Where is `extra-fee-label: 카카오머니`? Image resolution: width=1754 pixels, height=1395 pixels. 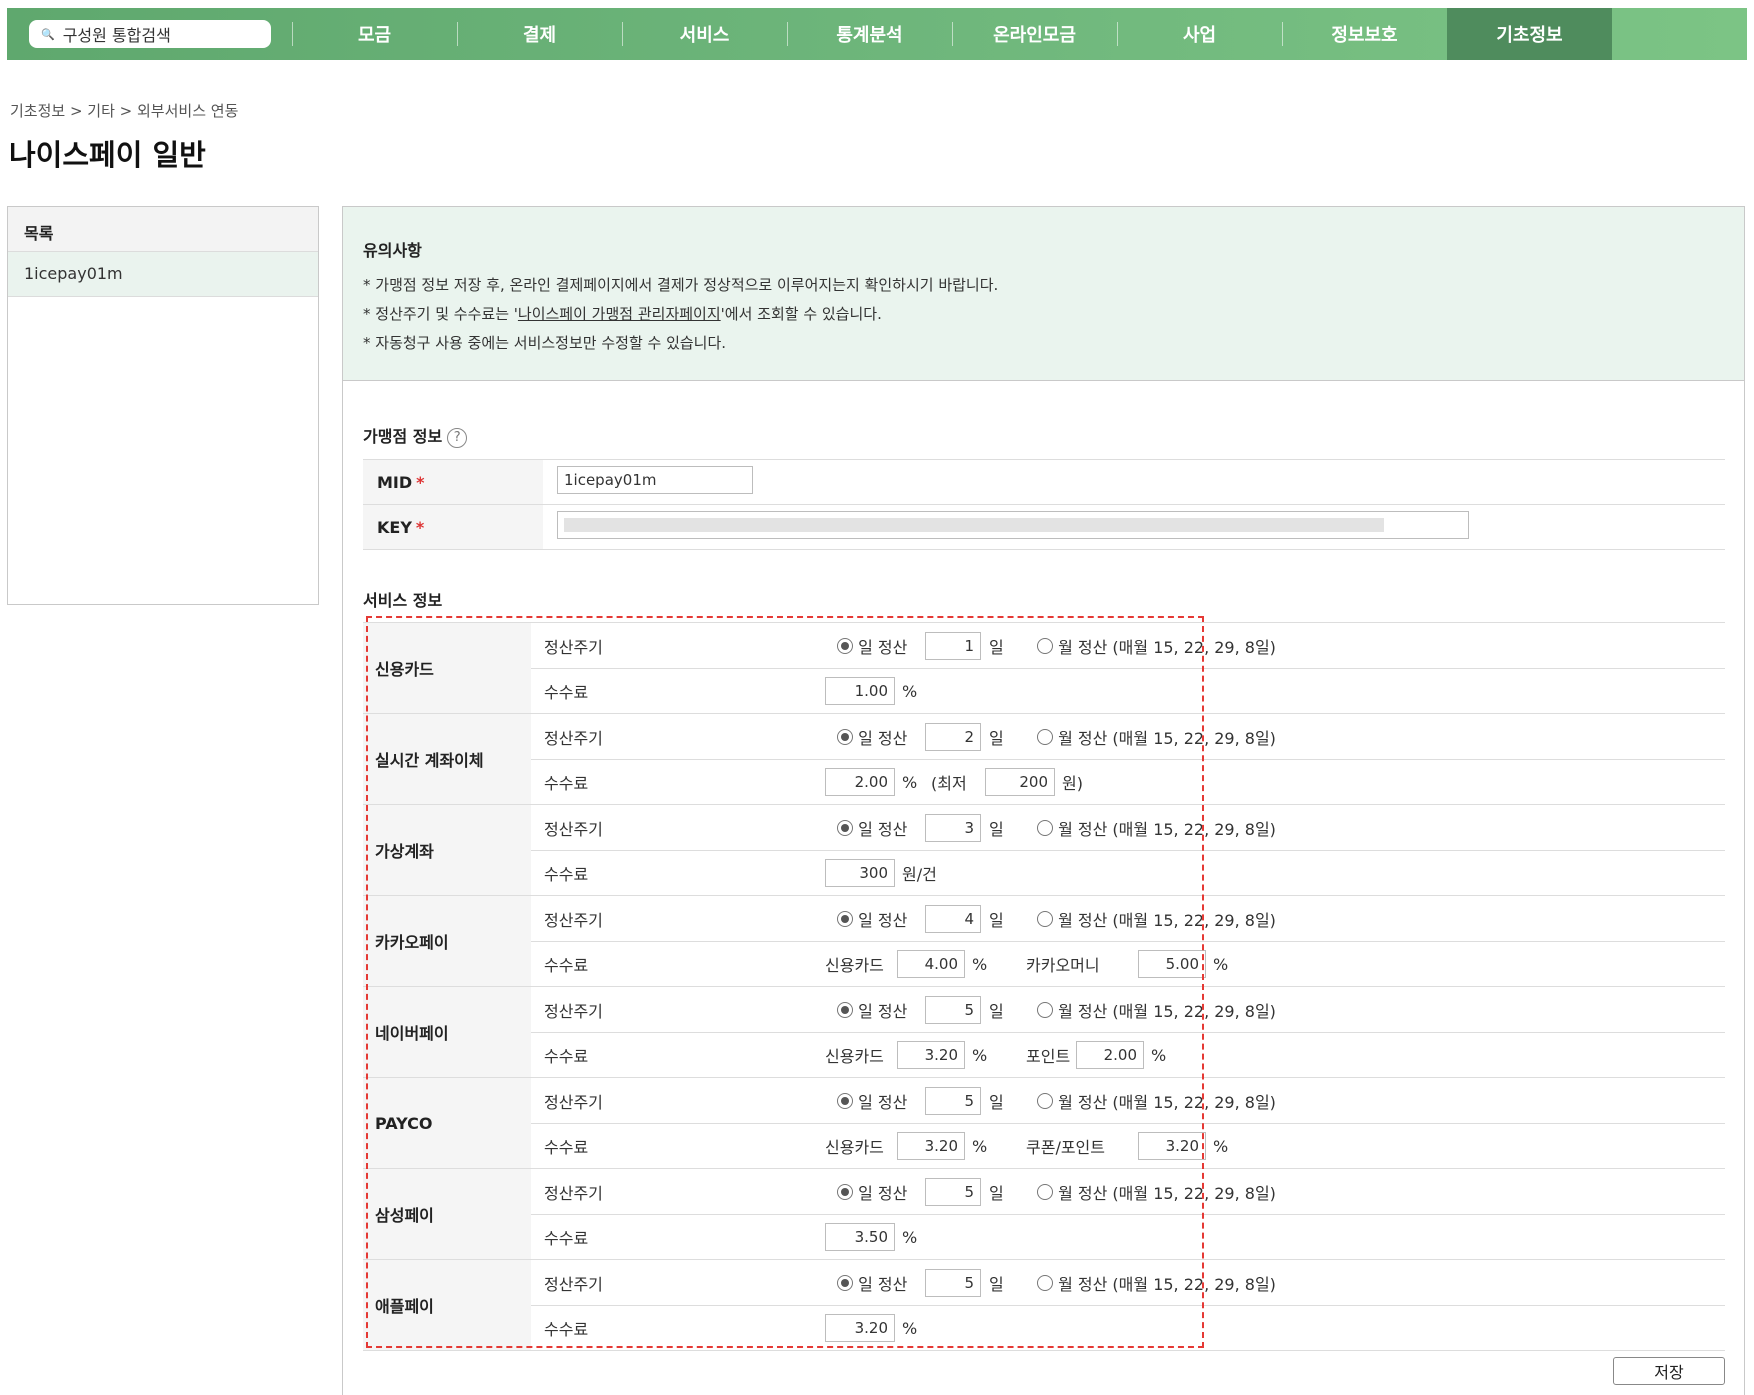 extra-fee-label: 카카오머니 is located at coordinates (1063, 965).